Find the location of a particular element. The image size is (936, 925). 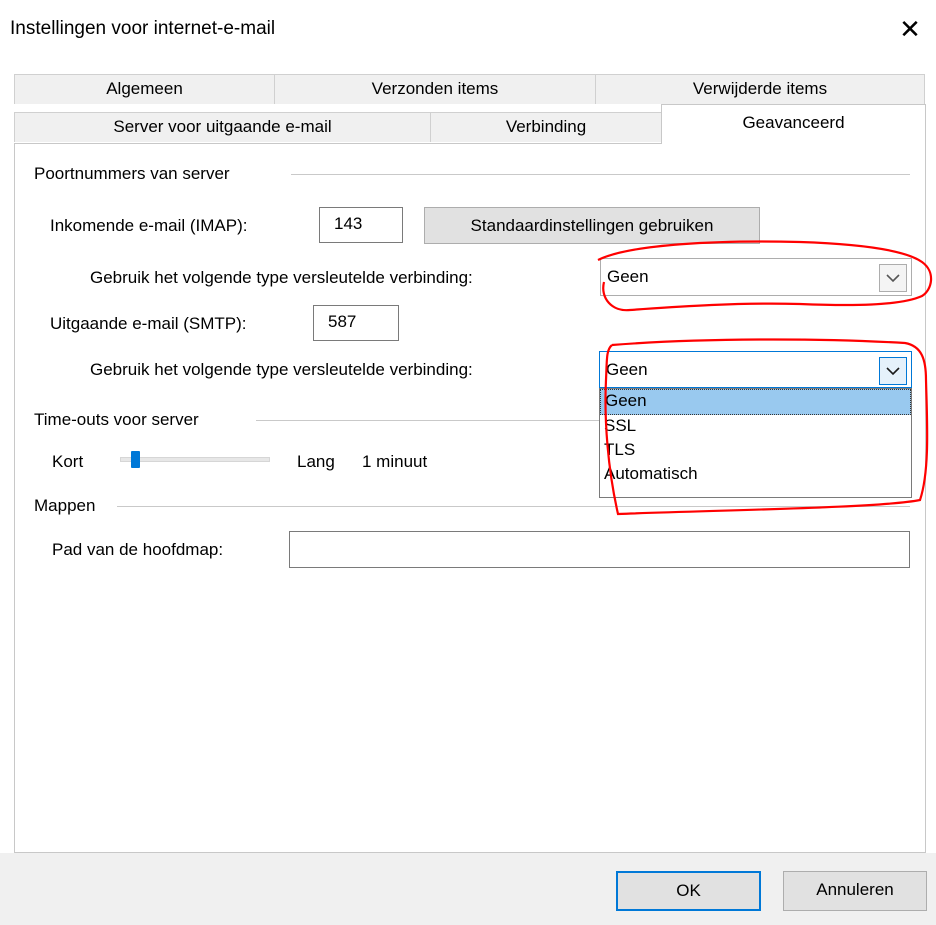

tab-verwijderde-items: Verwijderde items is located at coordinates (760, 89).